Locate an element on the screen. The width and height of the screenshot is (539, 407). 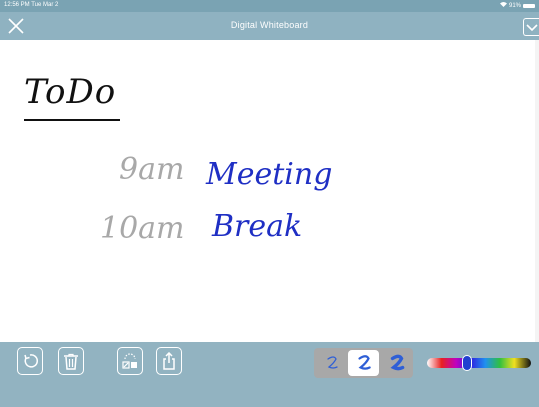
pen-medium-button is located at coordinates (363, 363).